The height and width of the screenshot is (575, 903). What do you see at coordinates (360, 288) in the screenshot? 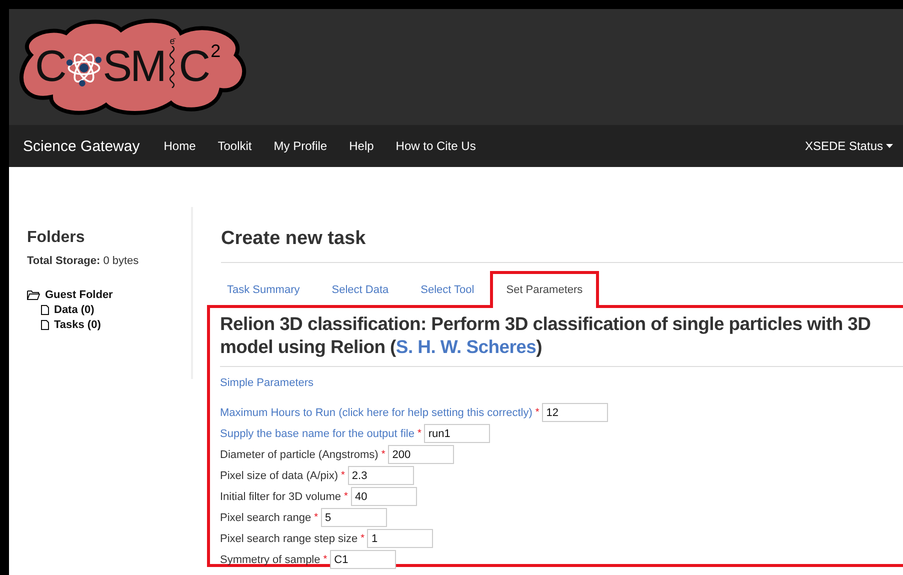
I see `tab: Select Data` at bounding box center [360, 288].